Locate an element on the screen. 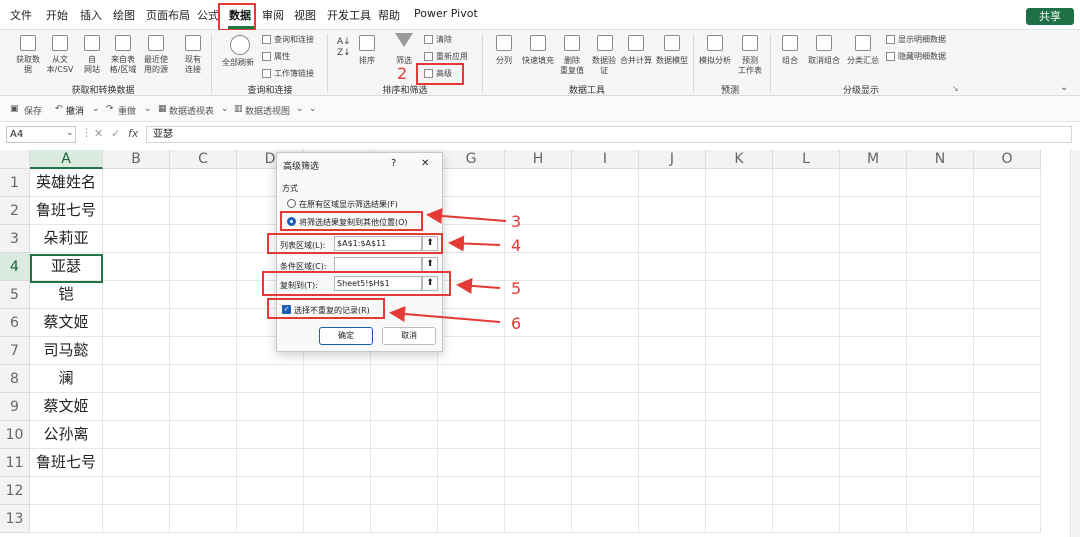 Image resolution: width=1080 pixels, height=537 pixels. annotation-number-4: 4 is located at coordinates (516, 245).